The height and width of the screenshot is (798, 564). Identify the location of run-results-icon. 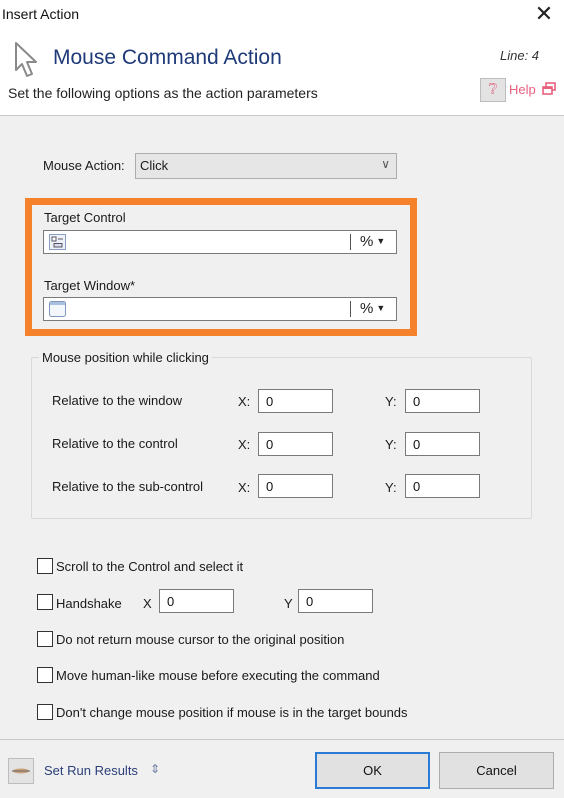
(21, 771).